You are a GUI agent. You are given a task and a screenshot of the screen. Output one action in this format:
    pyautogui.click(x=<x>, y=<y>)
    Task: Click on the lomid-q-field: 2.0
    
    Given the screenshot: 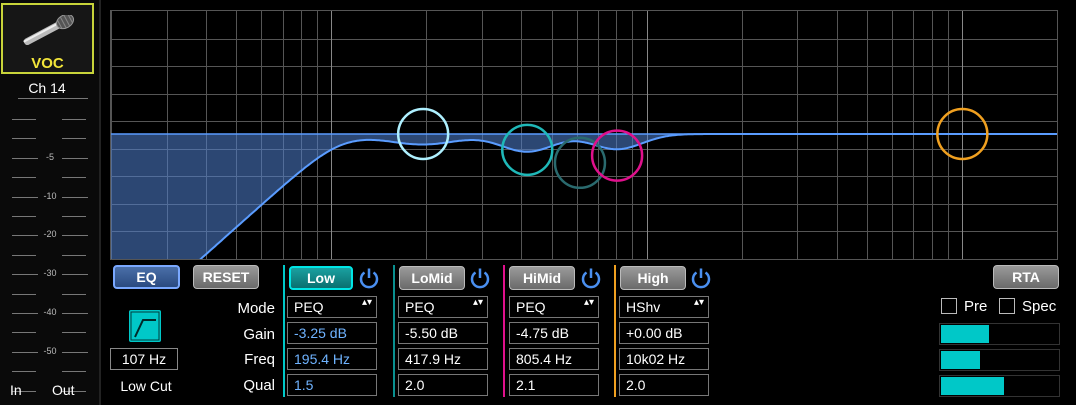 What is the action you would take?
    pyautogui.click(x=443, y=385)
    